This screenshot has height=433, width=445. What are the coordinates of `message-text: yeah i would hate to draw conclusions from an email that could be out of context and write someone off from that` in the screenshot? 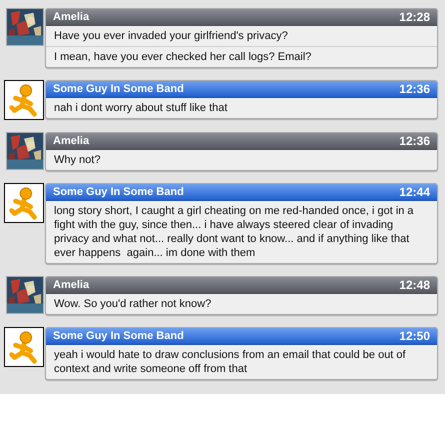 It's located at (230, 362).